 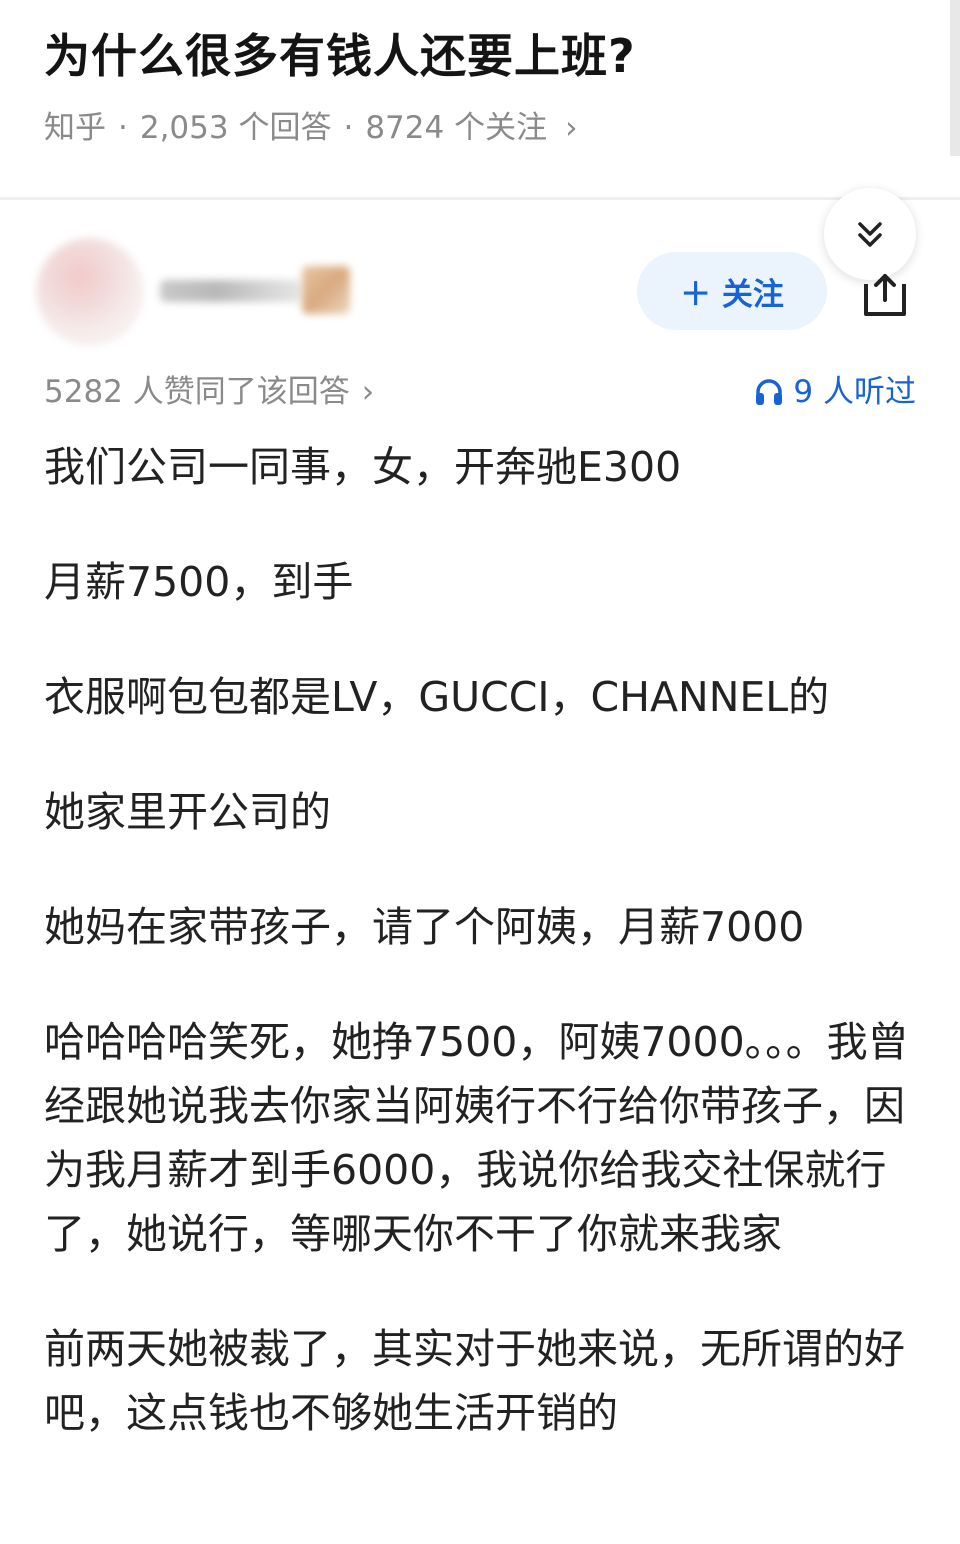 I want to click on listen-count-label: 9 人听过, so click(x=854, y=392).